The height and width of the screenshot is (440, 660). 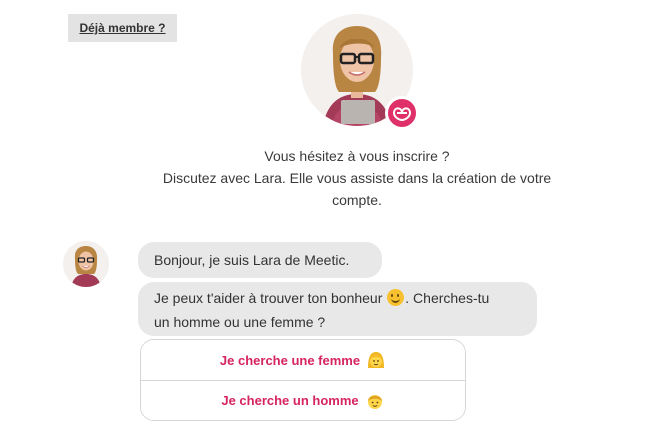 I want to click on chat-message-question-text-1: Je peux t'aider à trouver ton bonheur, so click(x=268, y=298).